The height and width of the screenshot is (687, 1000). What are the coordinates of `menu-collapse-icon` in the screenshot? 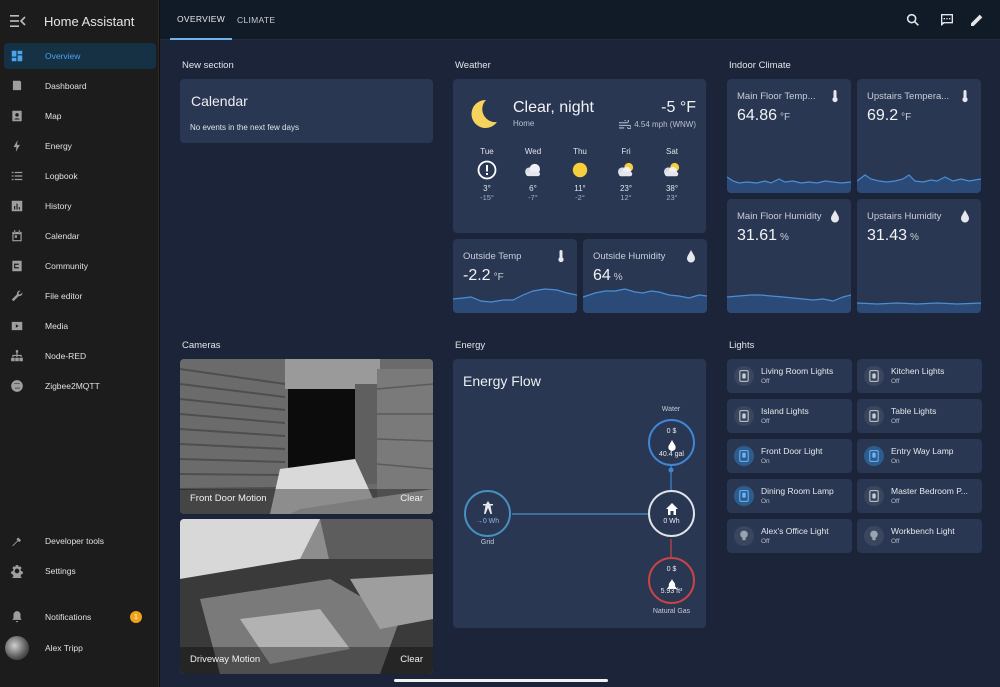 It's located at (18, 21).